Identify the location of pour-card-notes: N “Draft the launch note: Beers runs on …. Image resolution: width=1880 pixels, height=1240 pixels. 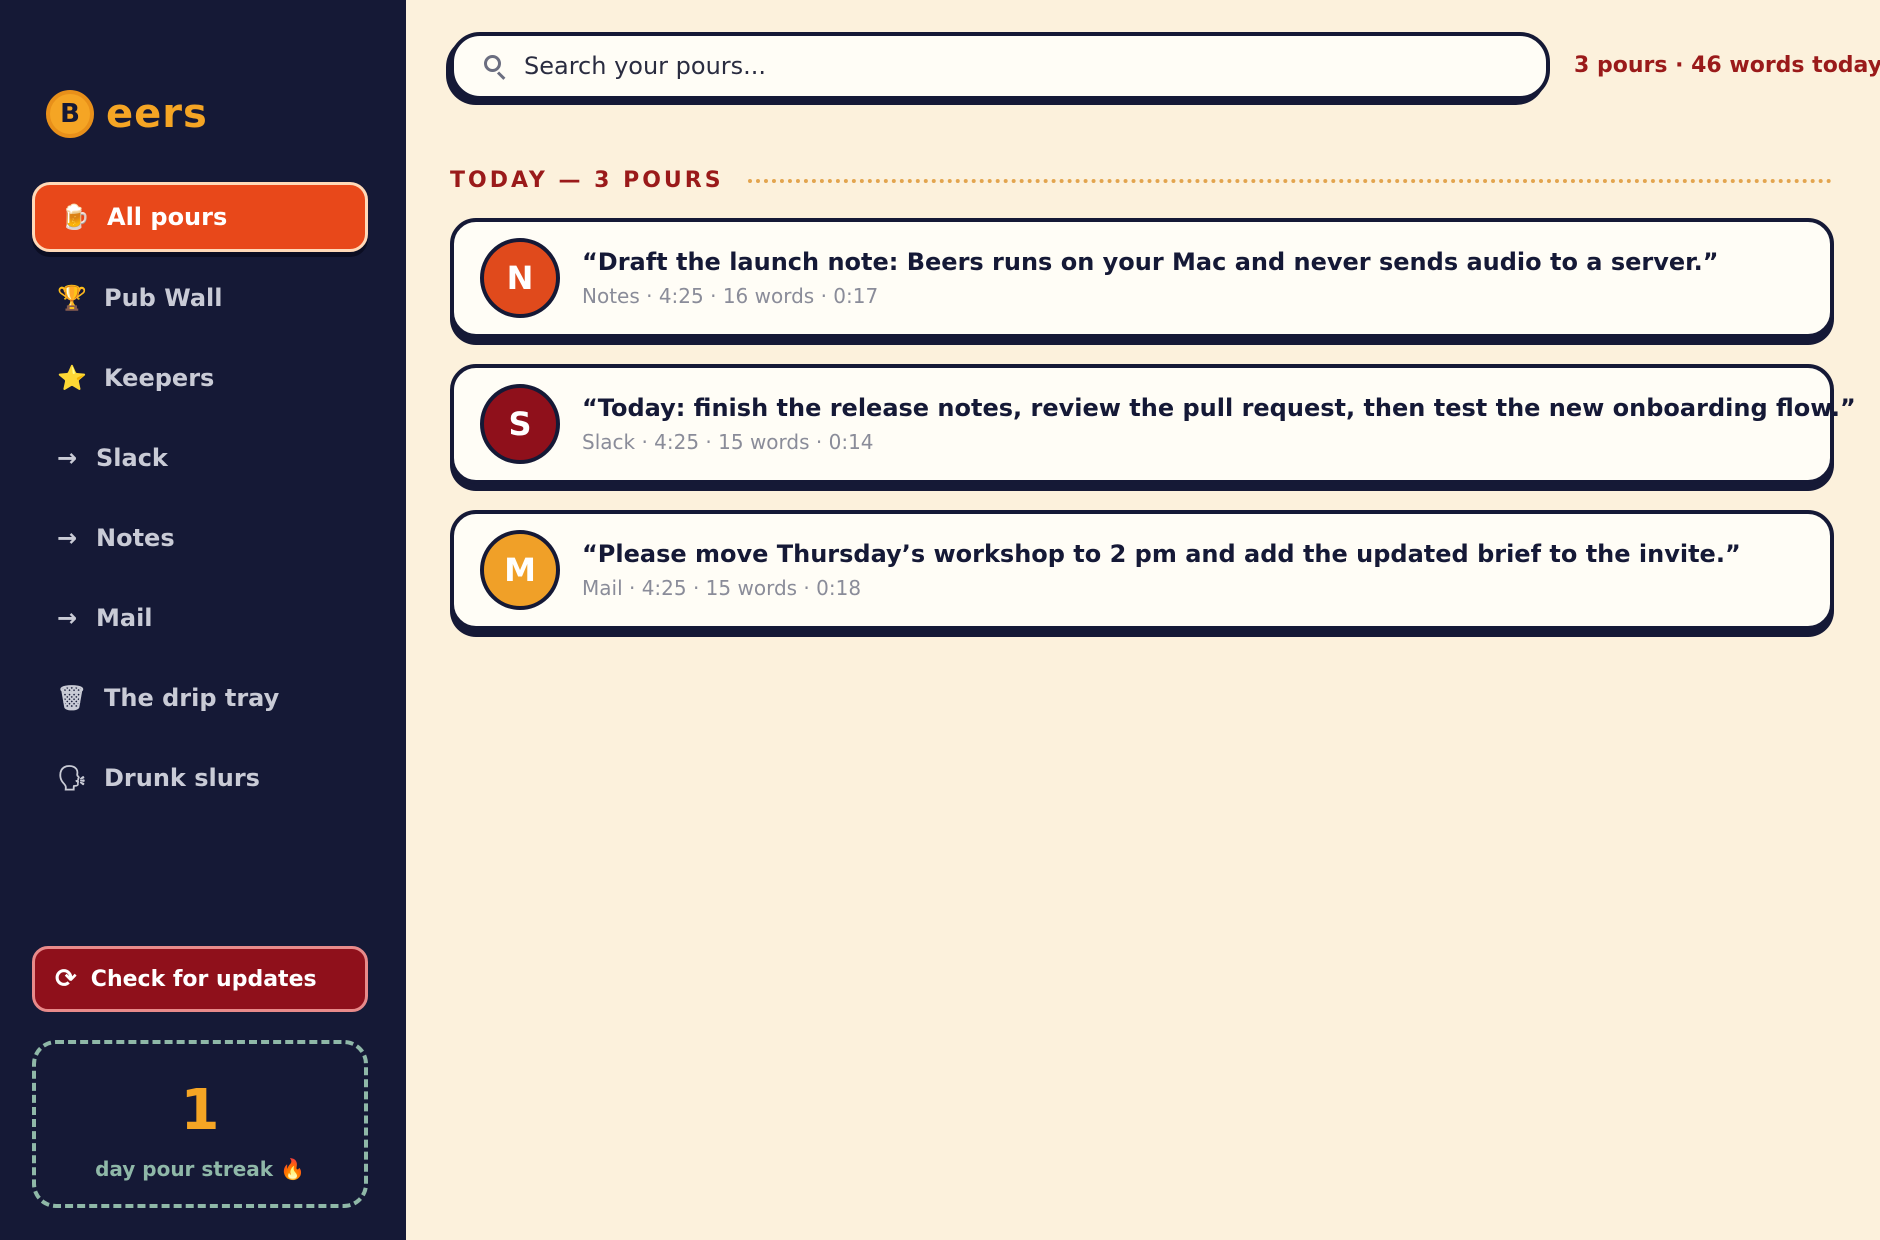
(1142, 278).